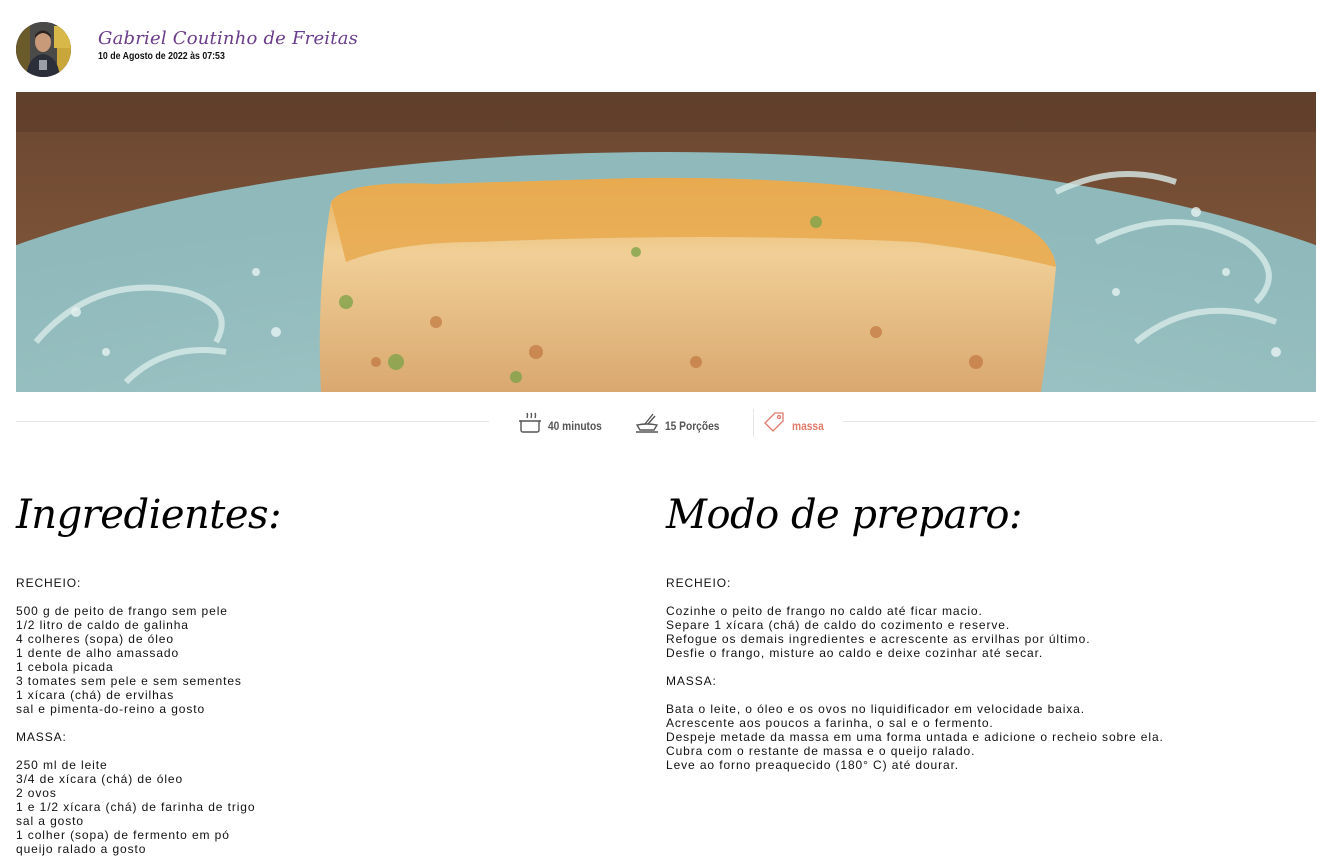  I want to click on prep-time: 40 minutos, so click(564, 423).